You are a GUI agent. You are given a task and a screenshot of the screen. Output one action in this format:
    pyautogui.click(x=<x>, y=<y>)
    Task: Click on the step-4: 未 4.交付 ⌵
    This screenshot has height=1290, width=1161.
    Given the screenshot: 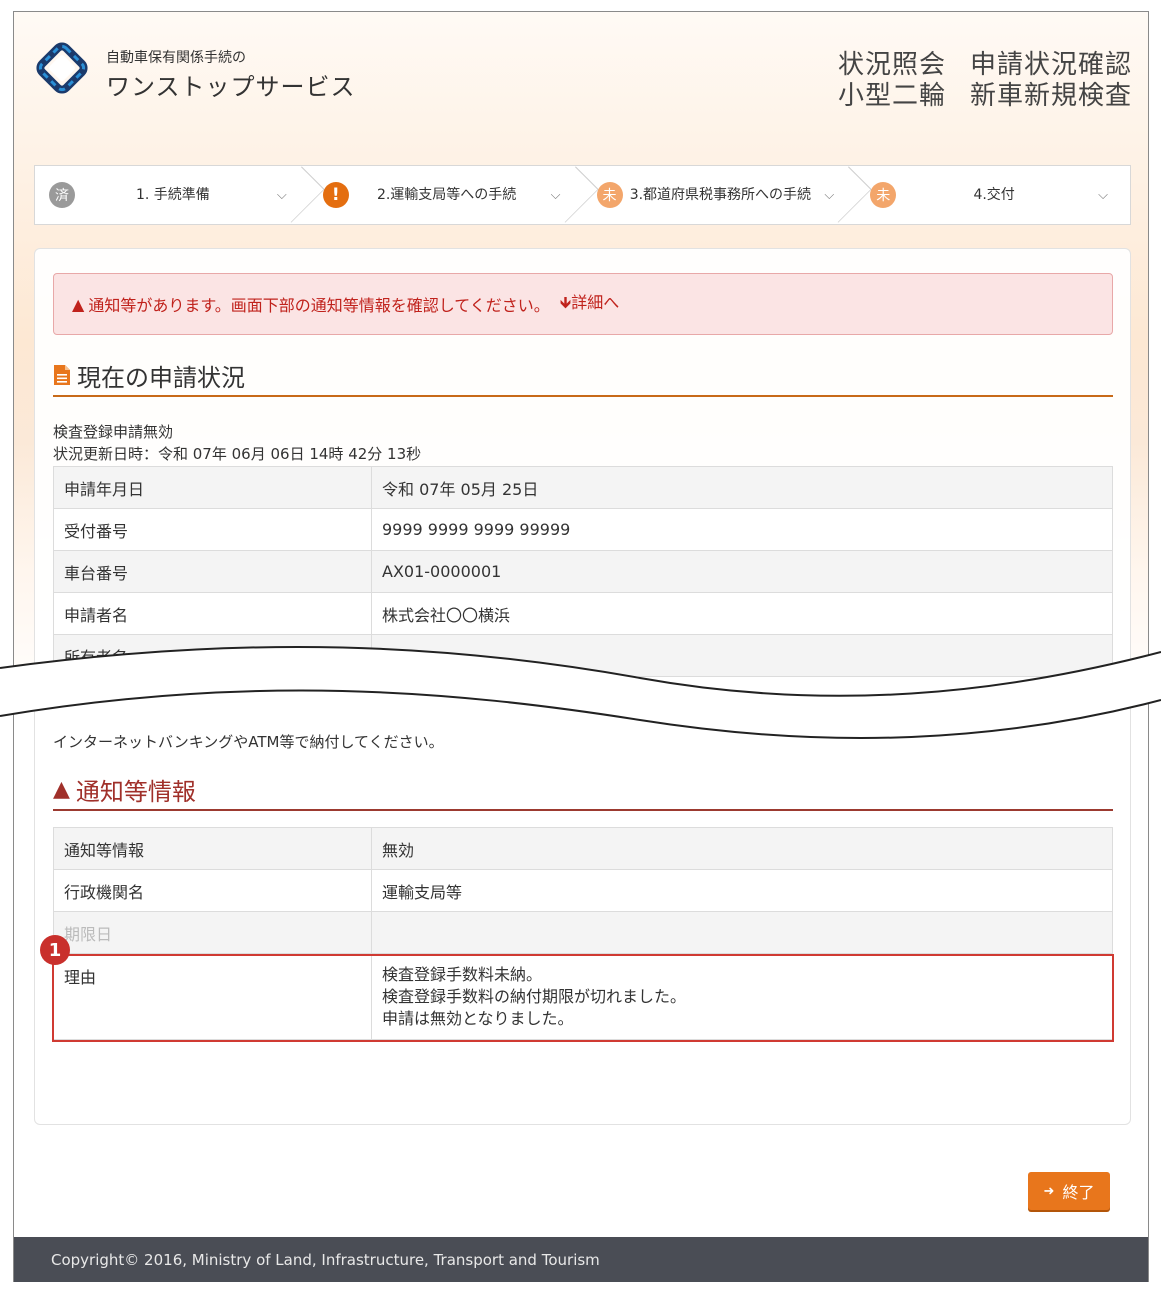 What is the action you would take?
    pyautogui.click(x=993, y=195)
    